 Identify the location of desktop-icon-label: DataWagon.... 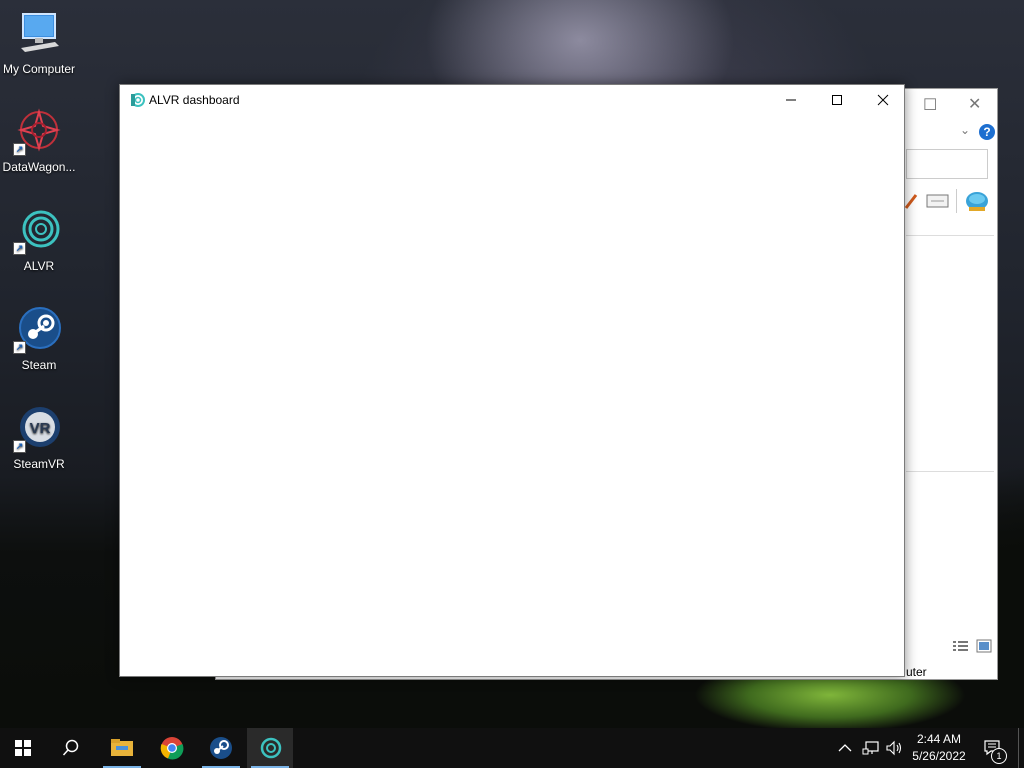
(39, 167).